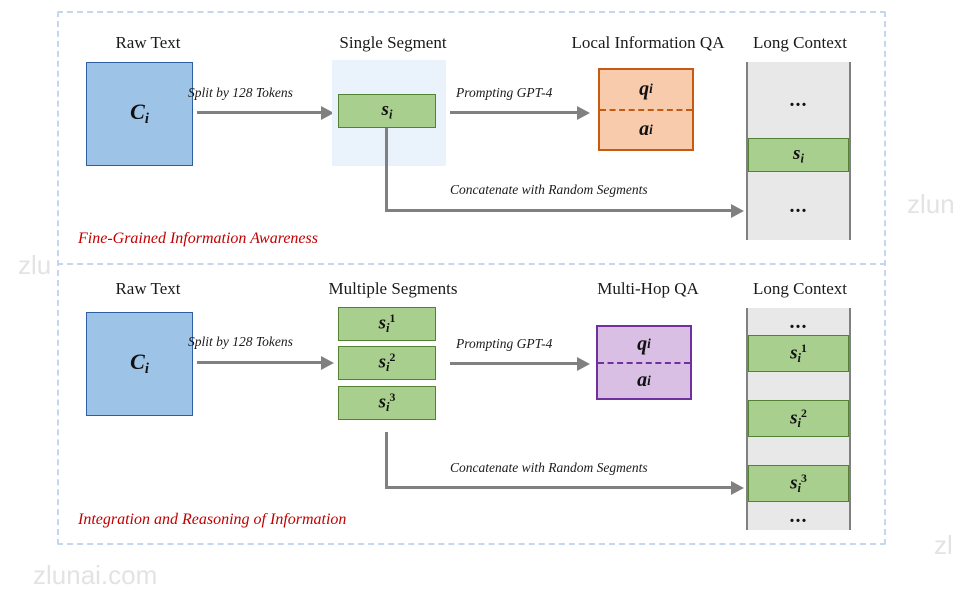 This screenshot has height=605, width=955. What do you see at coordinates (559, 487) in the screenshot?
I see `bottom-concat-elbow-horizontal` at bounding box center [559, 487].